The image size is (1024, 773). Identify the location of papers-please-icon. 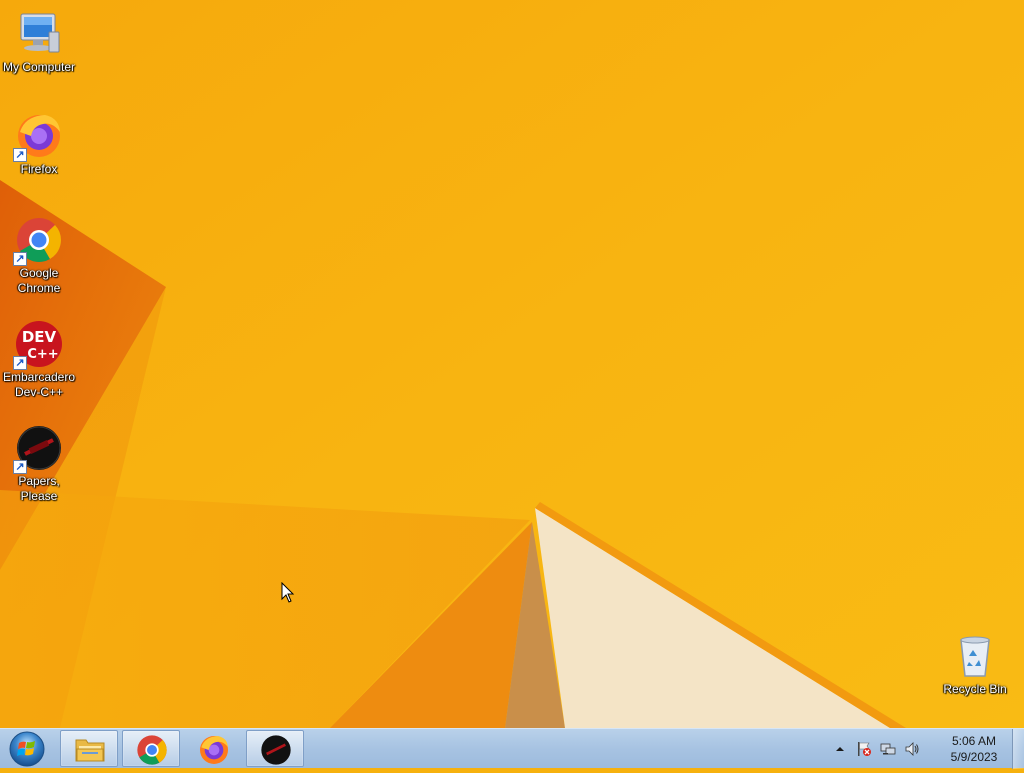
(276, 750).